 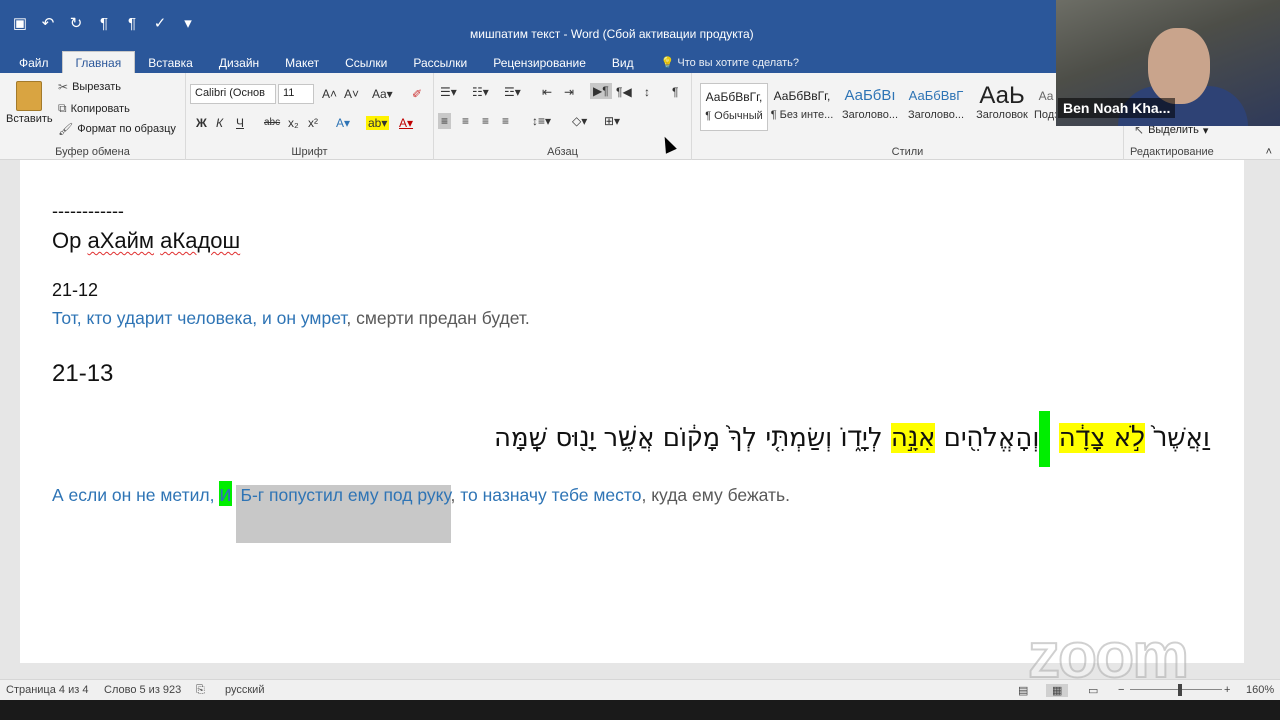 What do you see at coordinates (293, 123) in the screenshot?
I see `subscript-button: x₂` at bounding box center [293, 123].